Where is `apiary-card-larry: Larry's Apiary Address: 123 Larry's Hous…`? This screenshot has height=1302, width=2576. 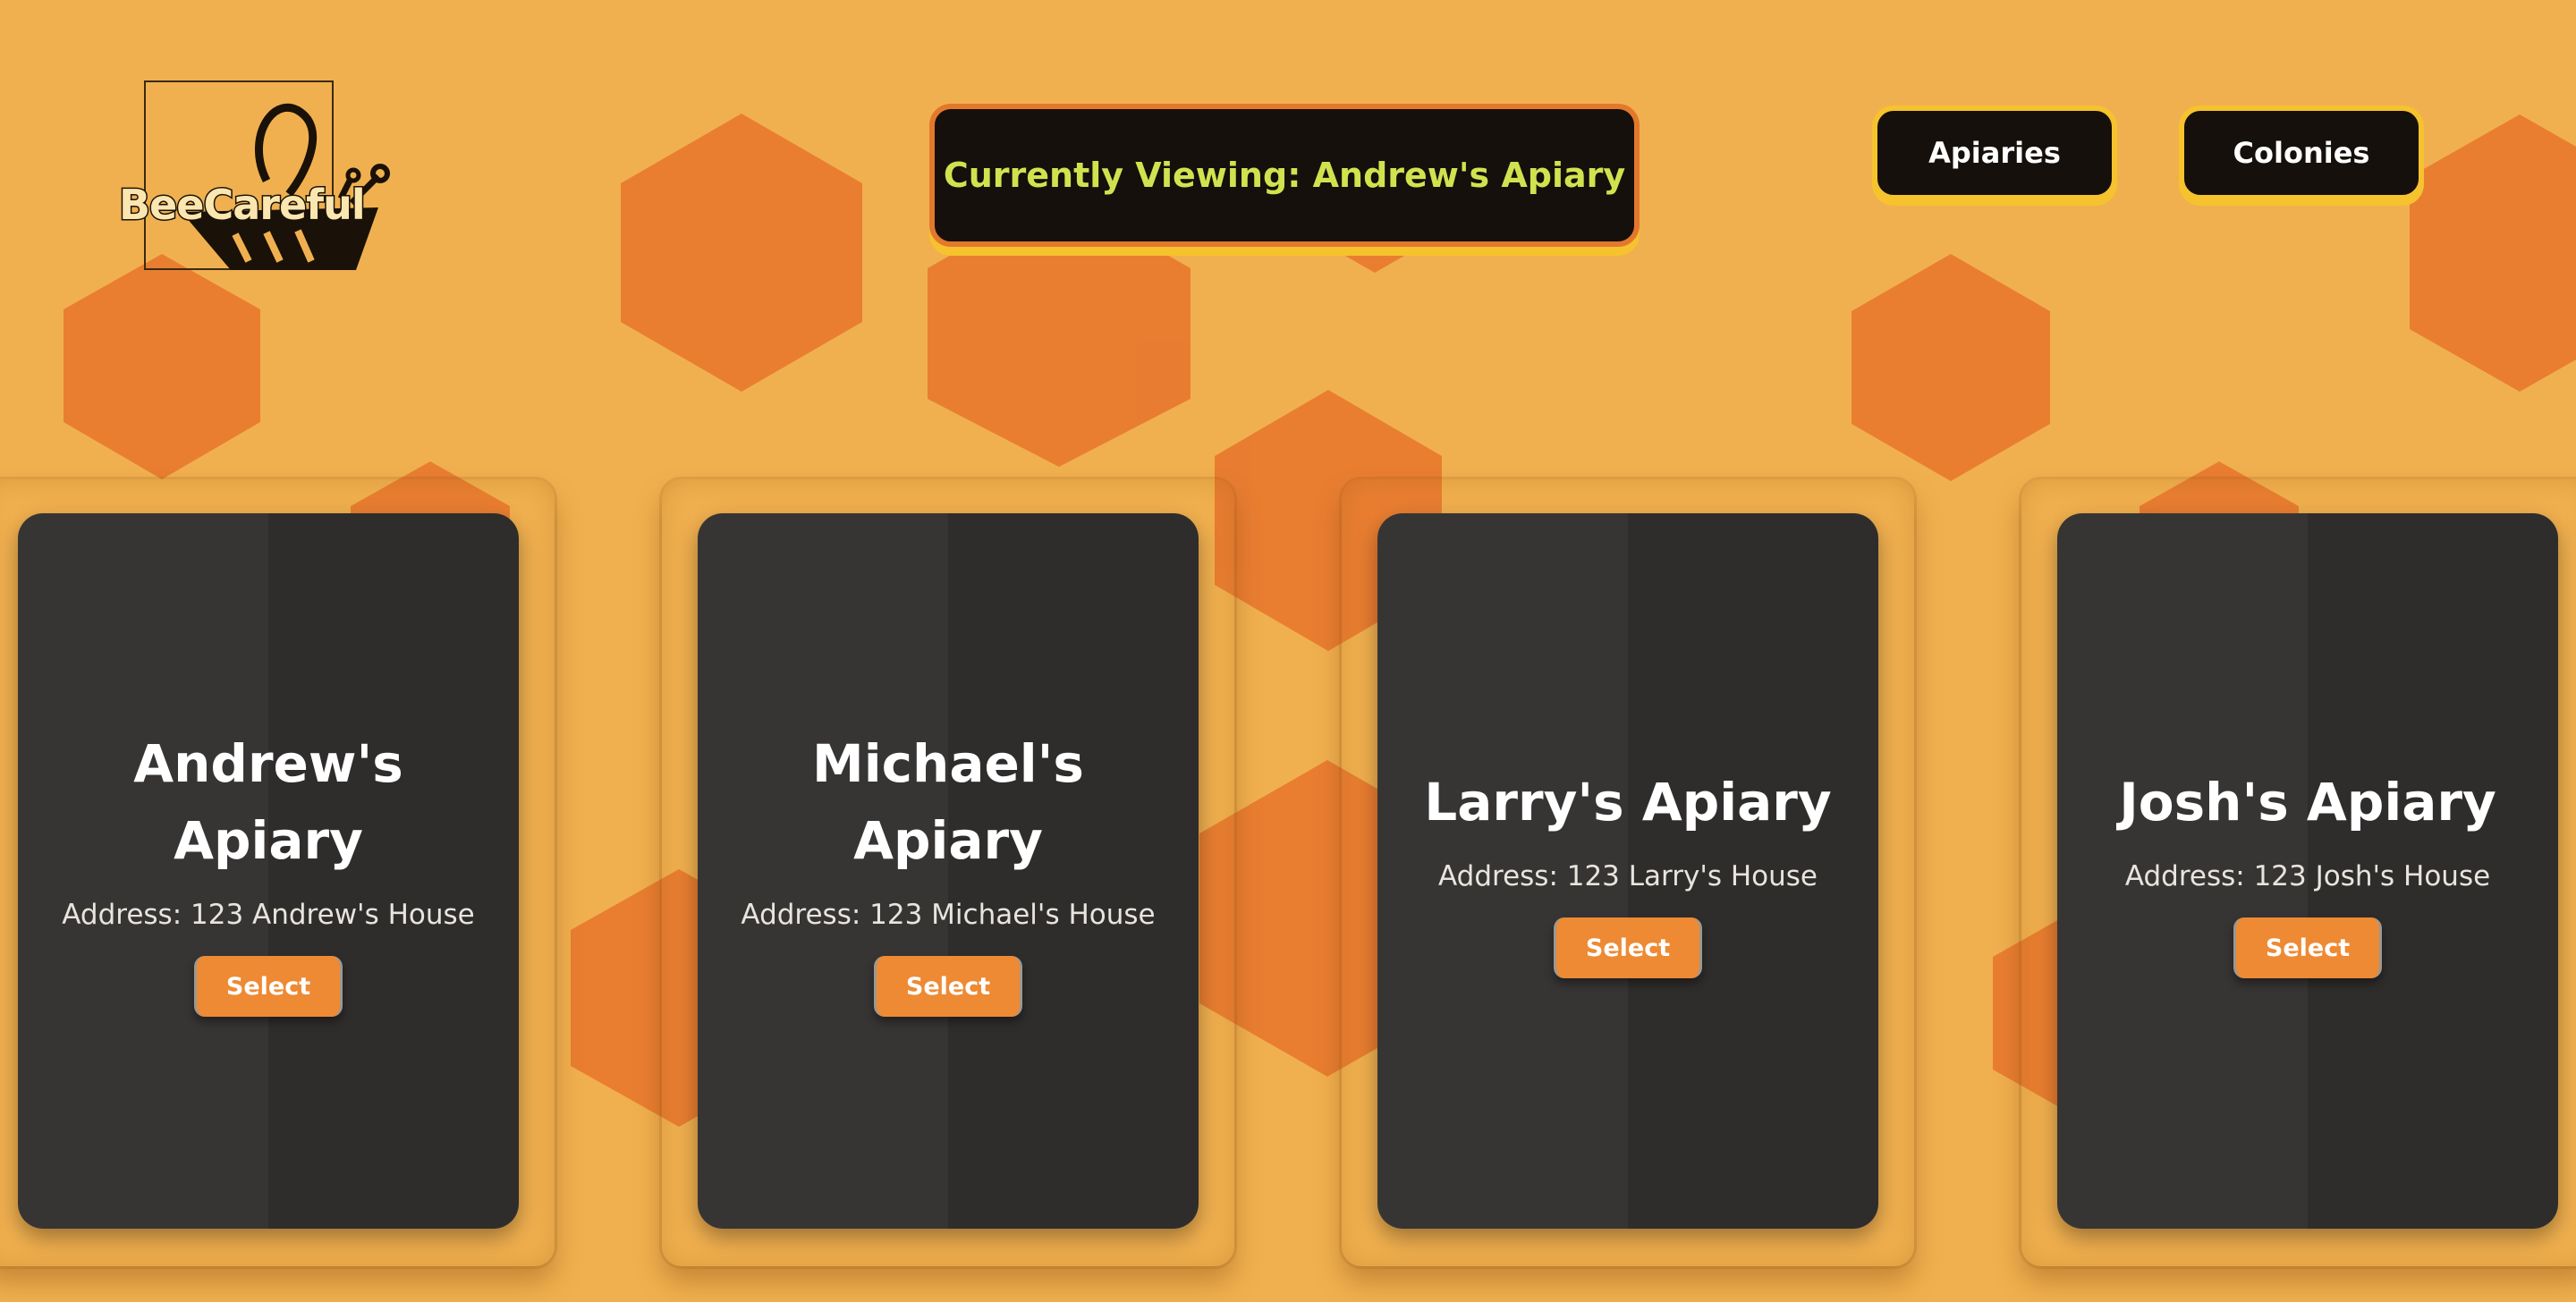
apiary-card-larry: Larry's Apiary Address: 123 Larry's Hous… is located at coordinates (1627, 871).